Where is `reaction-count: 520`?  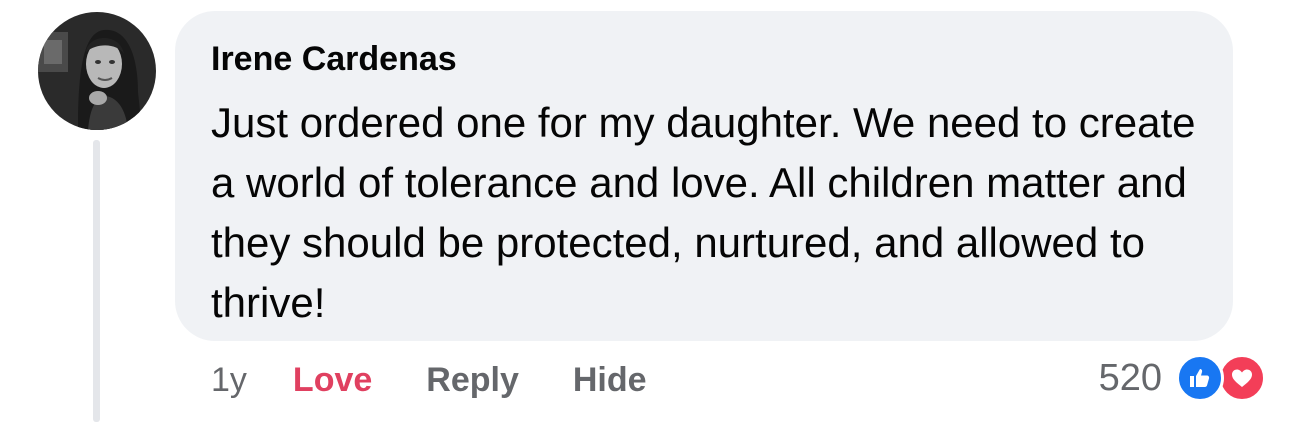 reaction-count: 520 is located at coordinates (1130, 378).